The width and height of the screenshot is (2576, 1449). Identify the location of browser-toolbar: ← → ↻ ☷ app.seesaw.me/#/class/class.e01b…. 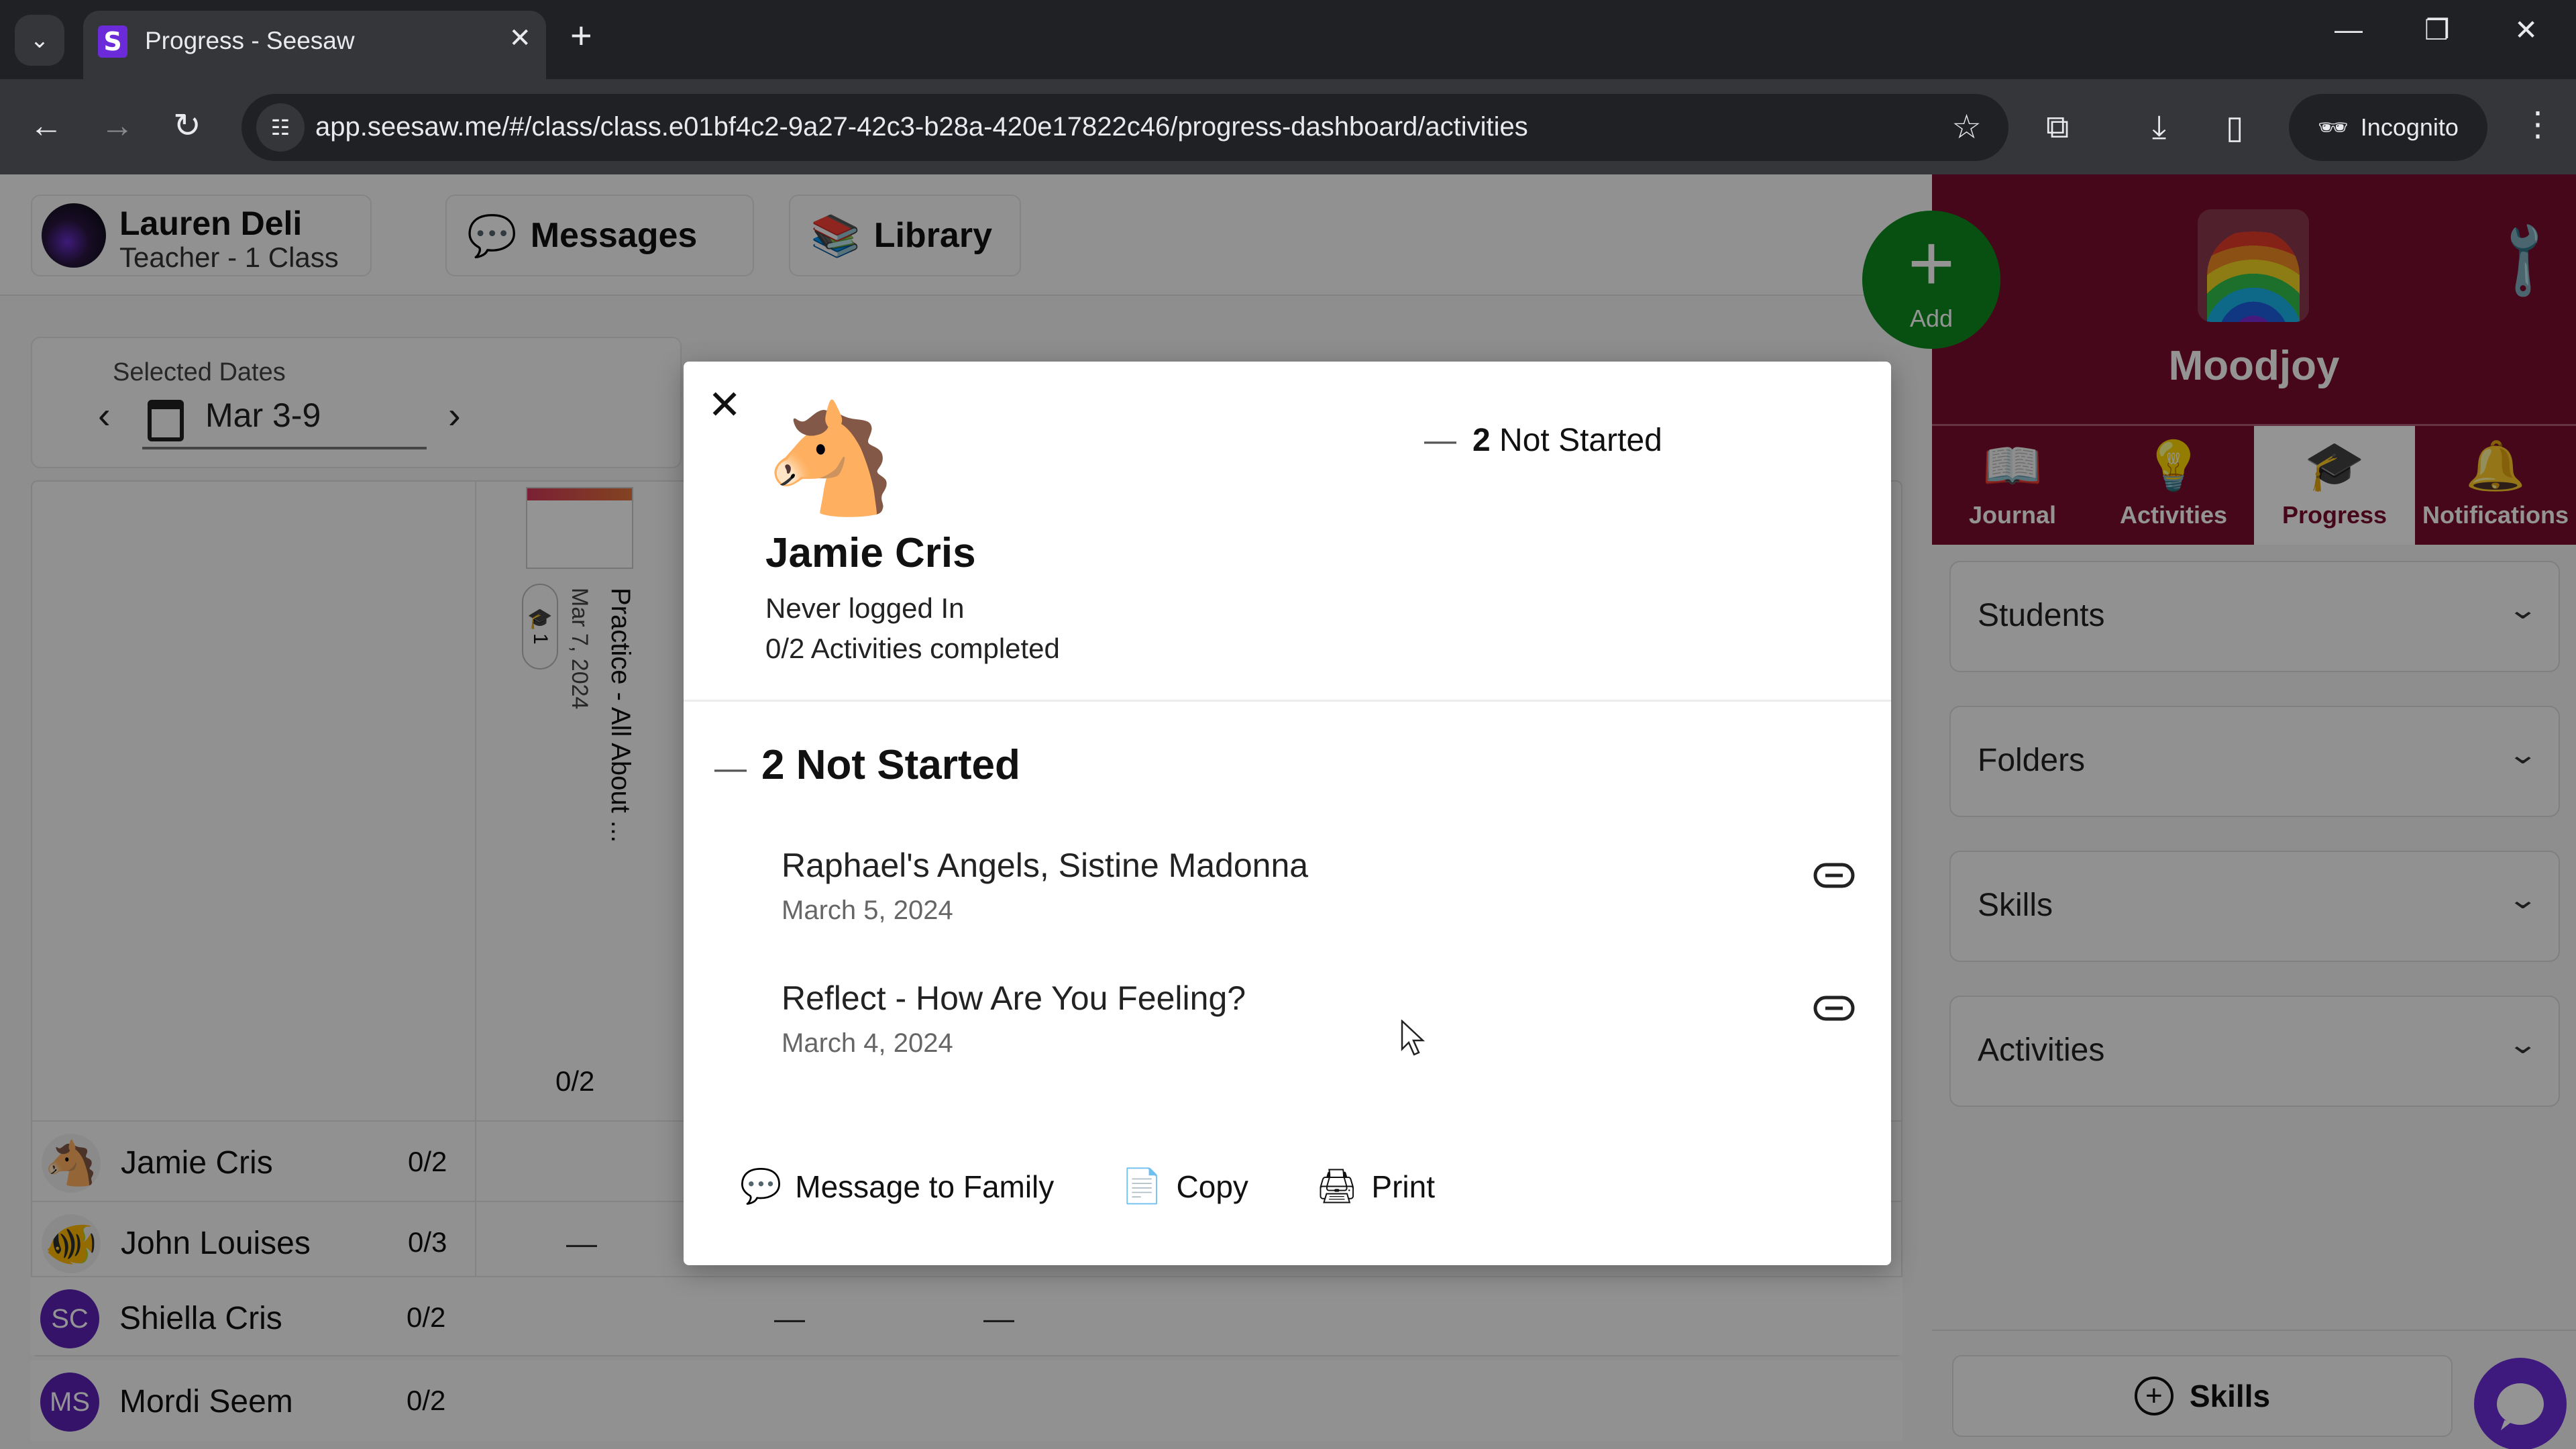
(1288, 126).